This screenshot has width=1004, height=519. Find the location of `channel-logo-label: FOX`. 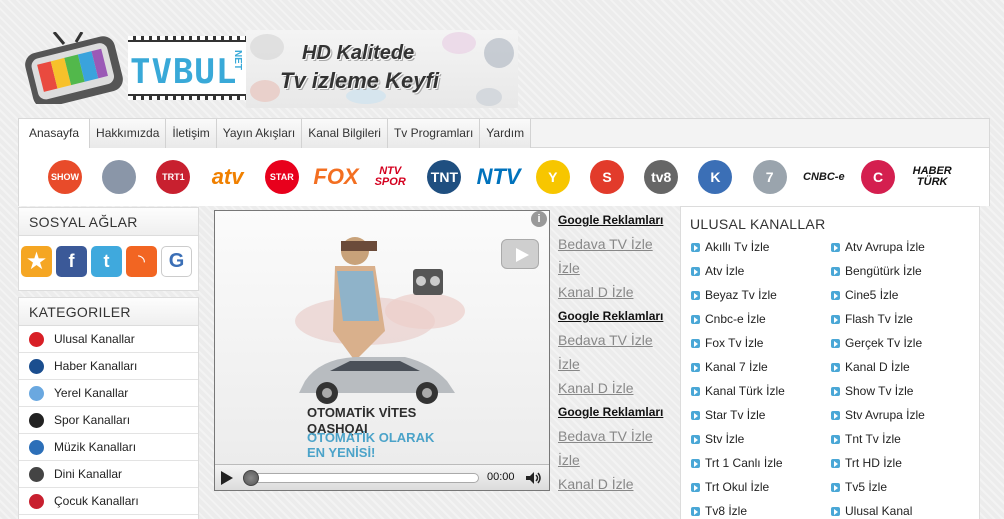

channel-logo-label: FOX is located at coordinates (336, 176).